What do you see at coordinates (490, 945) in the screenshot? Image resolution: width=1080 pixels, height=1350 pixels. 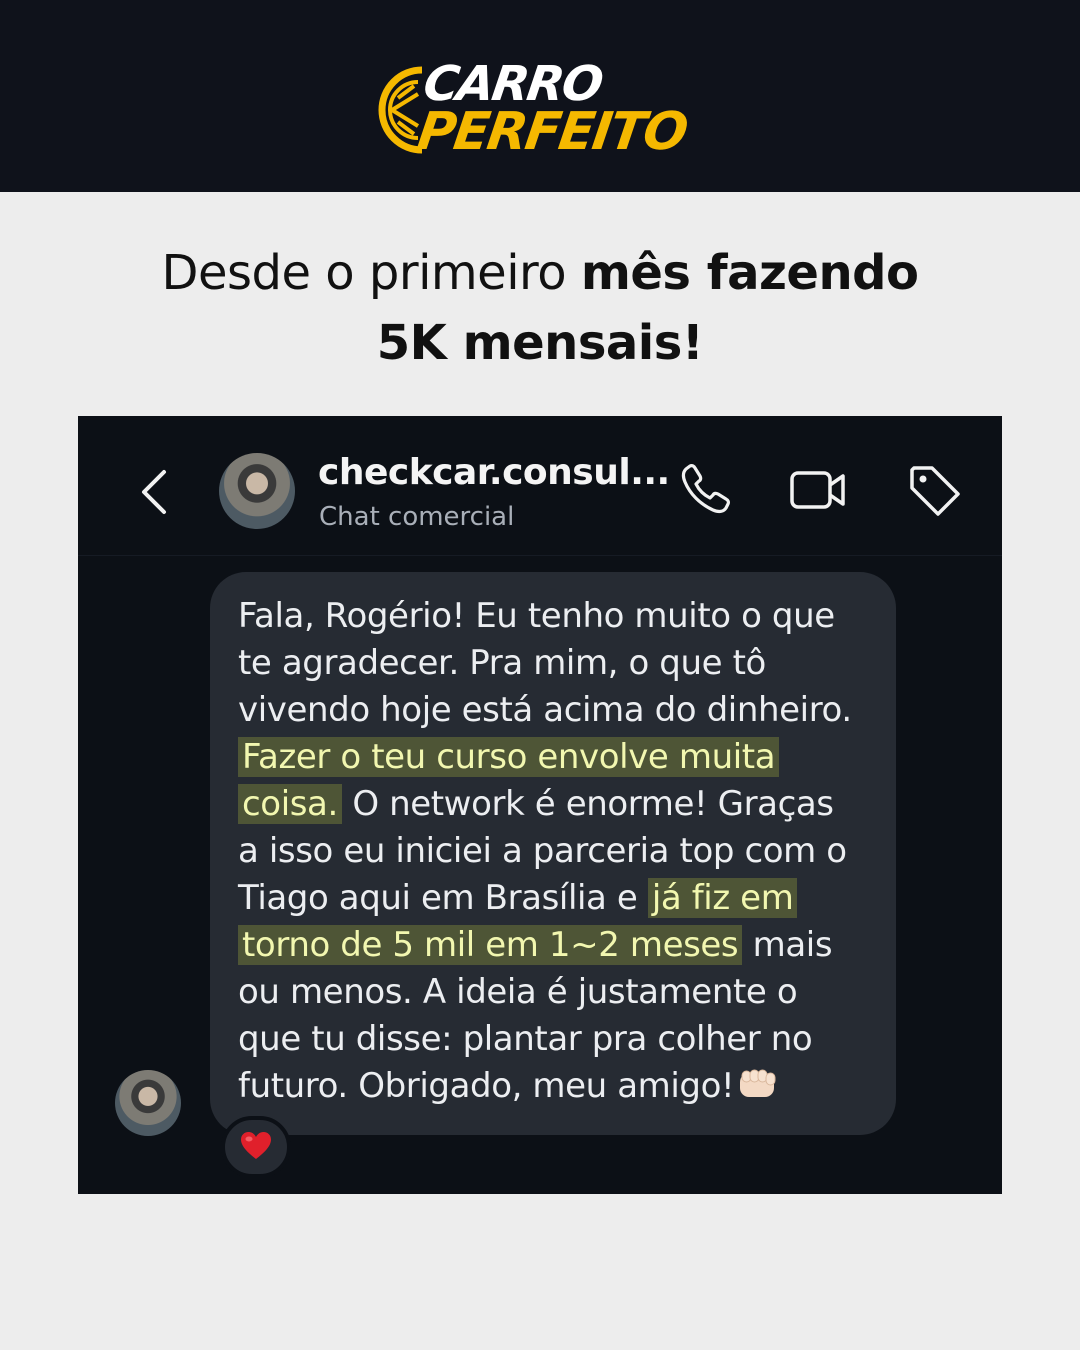 I see `highlighted-text: torno de 5 mil em 1~2 meses` at bounding box center [490, 945].